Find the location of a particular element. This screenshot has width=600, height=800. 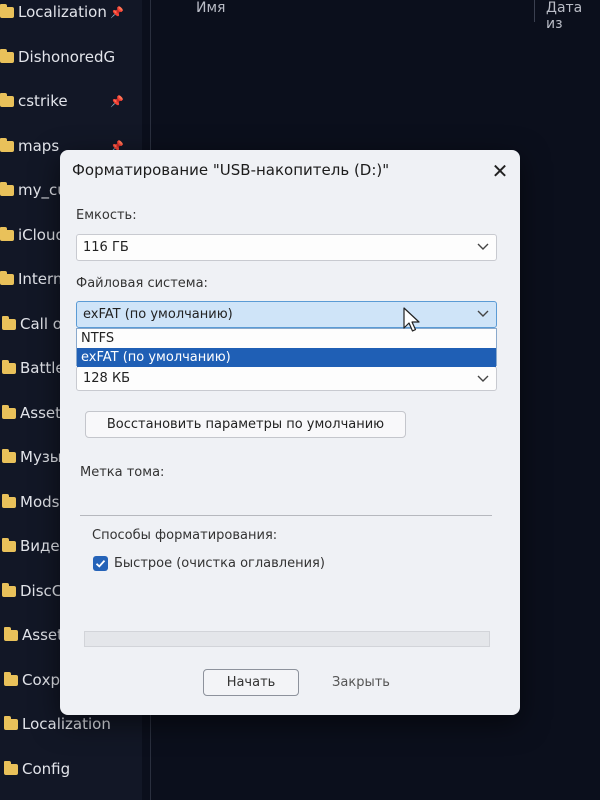

cluster-size-select: 128 КБ is located at coordinates (286, 378).